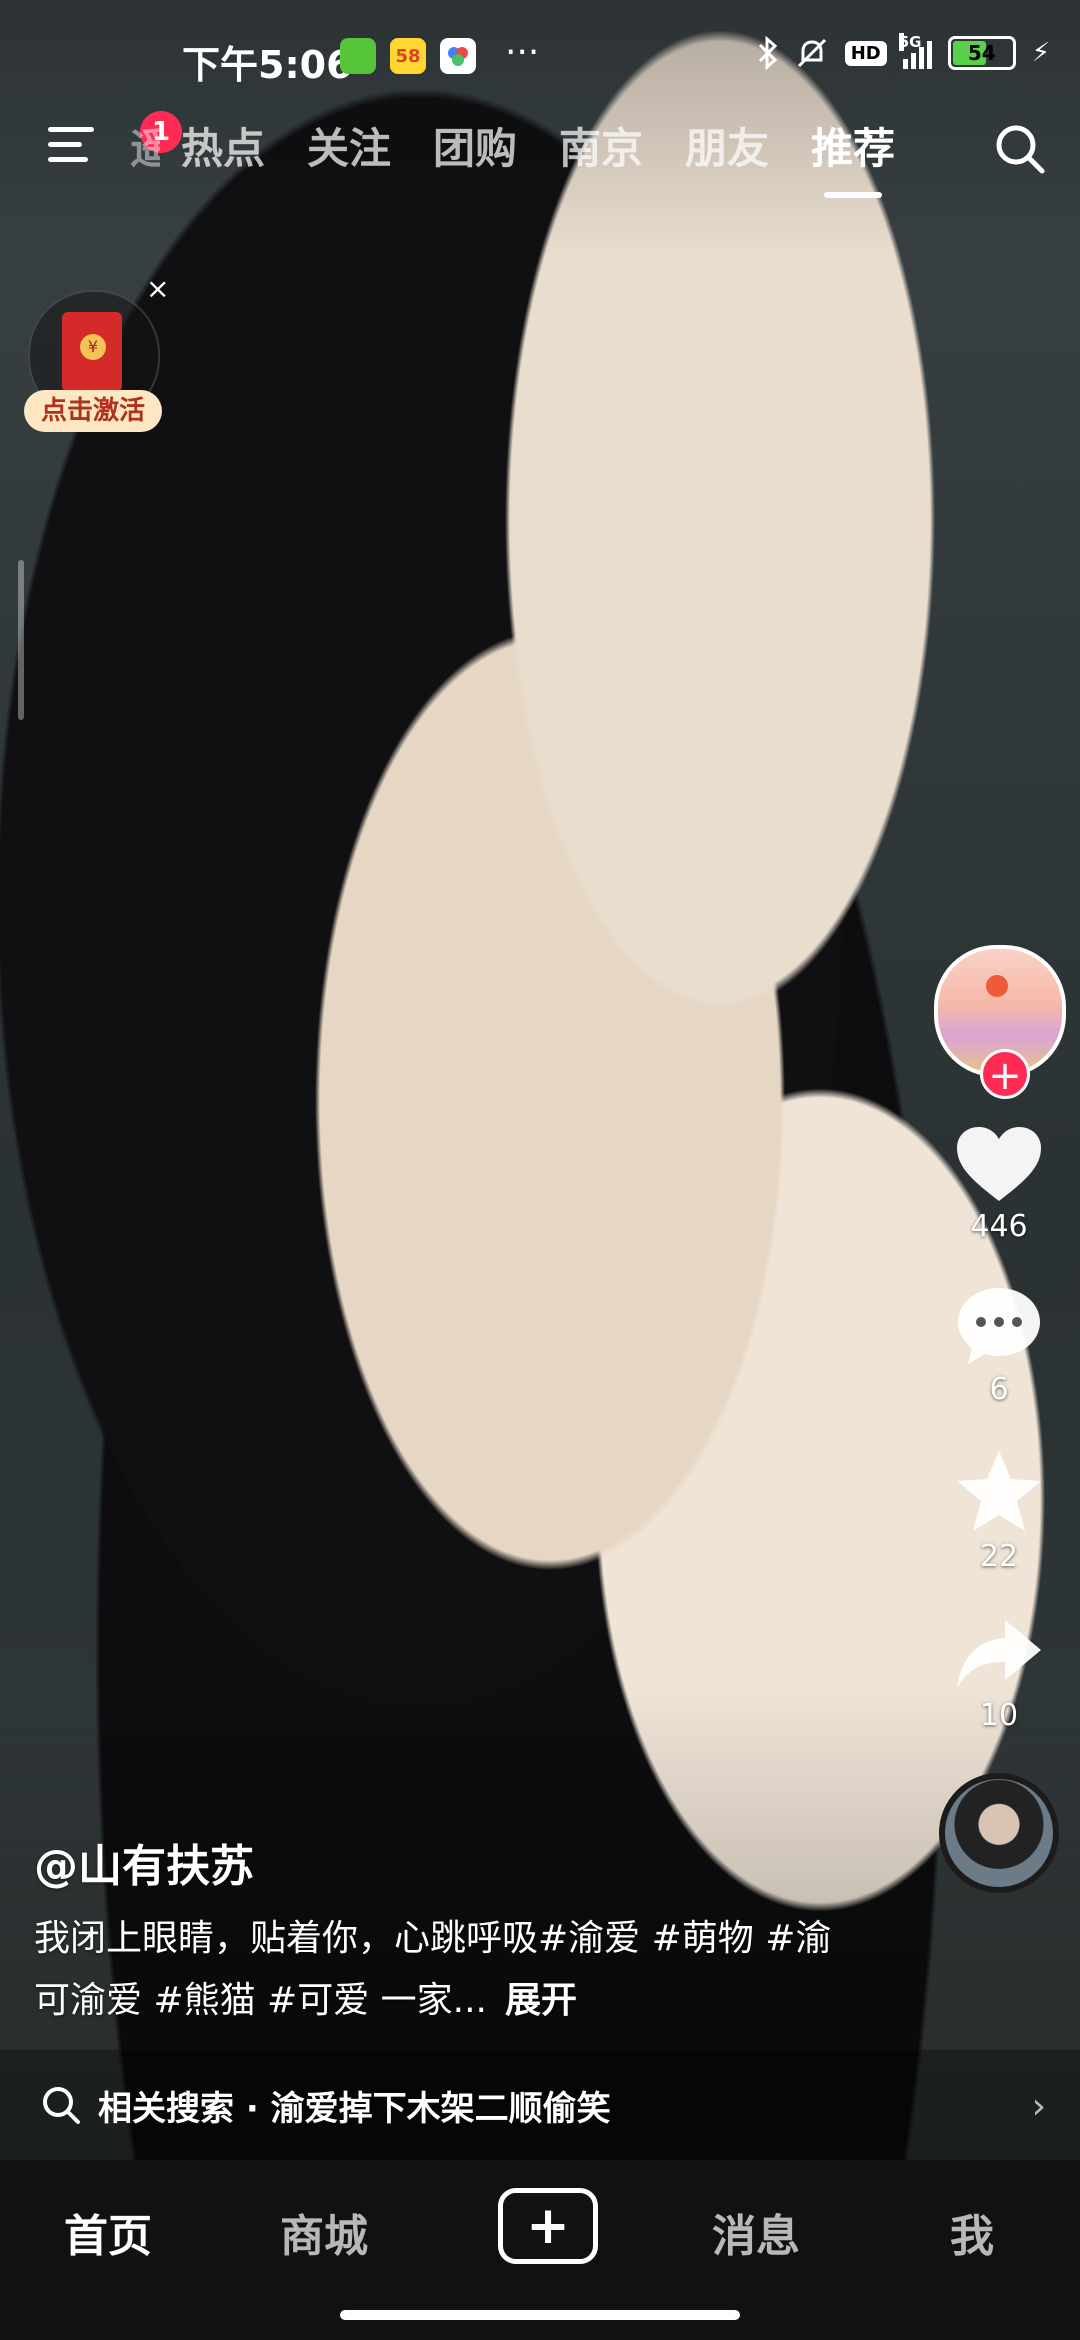 This screenshot has width=1080, height=2340. What do you see at coordinates (910, 42) in the screenshot?
I see `network-type: 5G` at bounding box center [910, 42].